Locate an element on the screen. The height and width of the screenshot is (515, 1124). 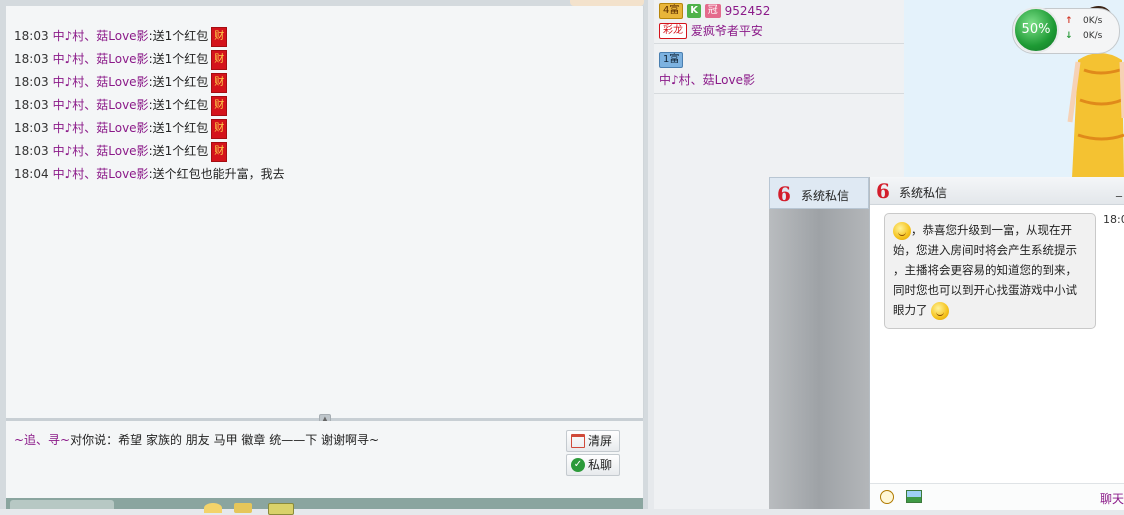
upload-value: 0K/s is located at coordinates (1093, 21).